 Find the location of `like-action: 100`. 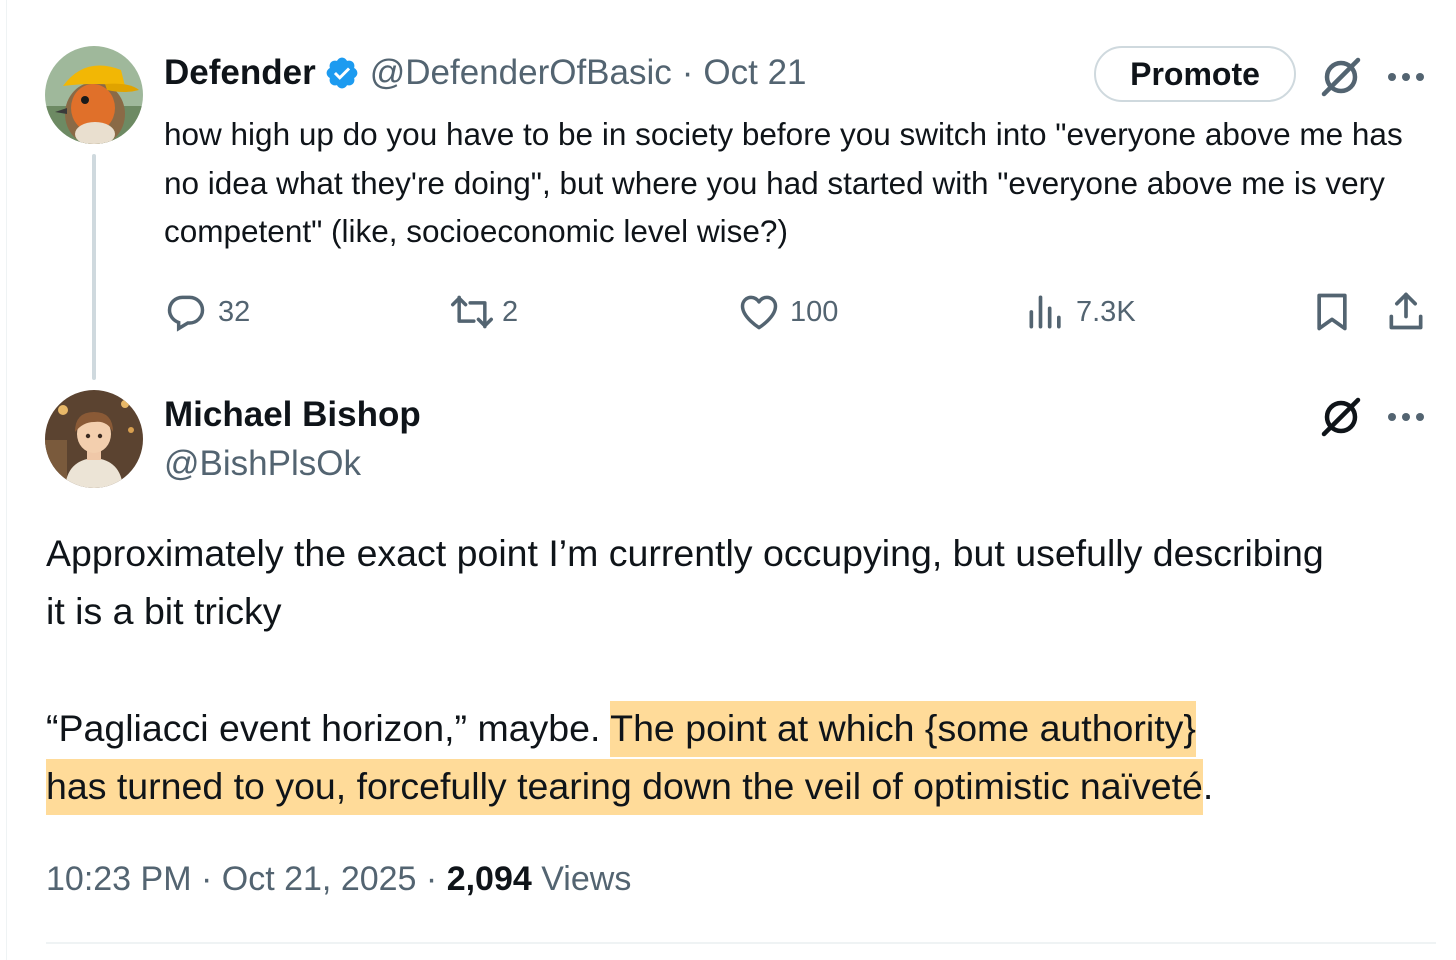

like-action: 100 is located at coordinates (787, 312).